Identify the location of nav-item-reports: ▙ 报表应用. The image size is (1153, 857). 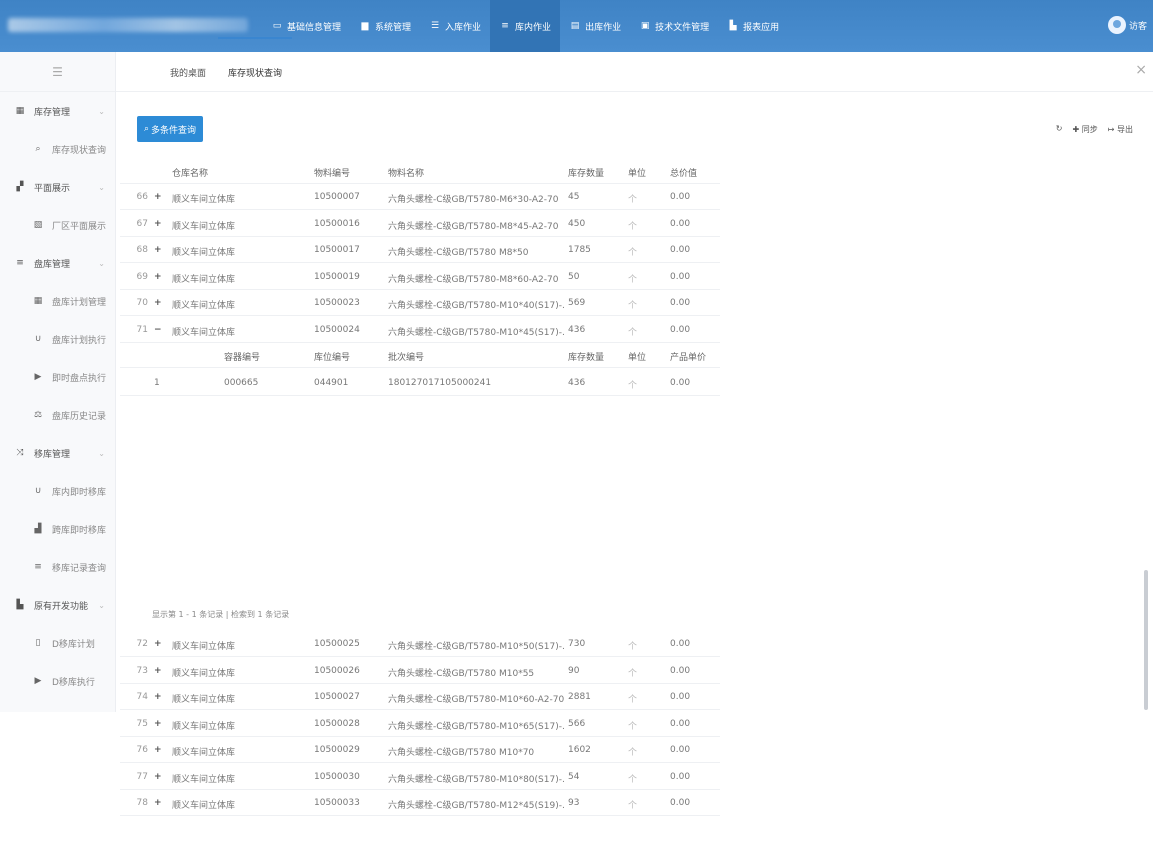
(753, 26).